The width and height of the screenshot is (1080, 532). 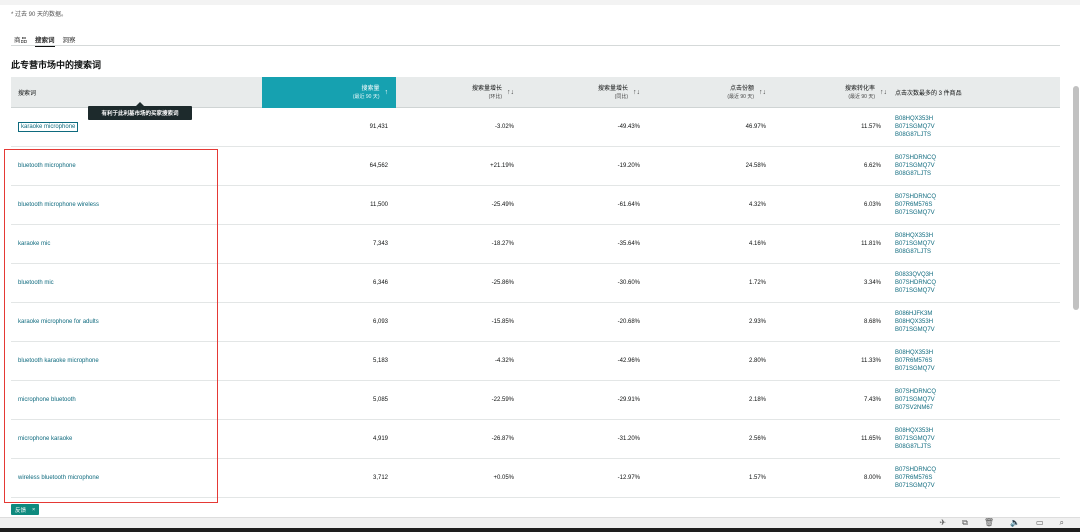 I want to click on cell-click: 2.80%, so click(x=757, y=361).